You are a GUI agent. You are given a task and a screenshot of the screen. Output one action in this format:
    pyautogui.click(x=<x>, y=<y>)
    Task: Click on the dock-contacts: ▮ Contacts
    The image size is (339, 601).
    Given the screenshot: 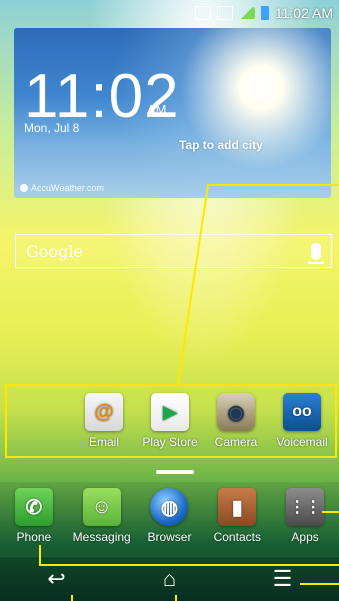 What is the action you would take?
    pyautogui.click(x=237, y=516)
    